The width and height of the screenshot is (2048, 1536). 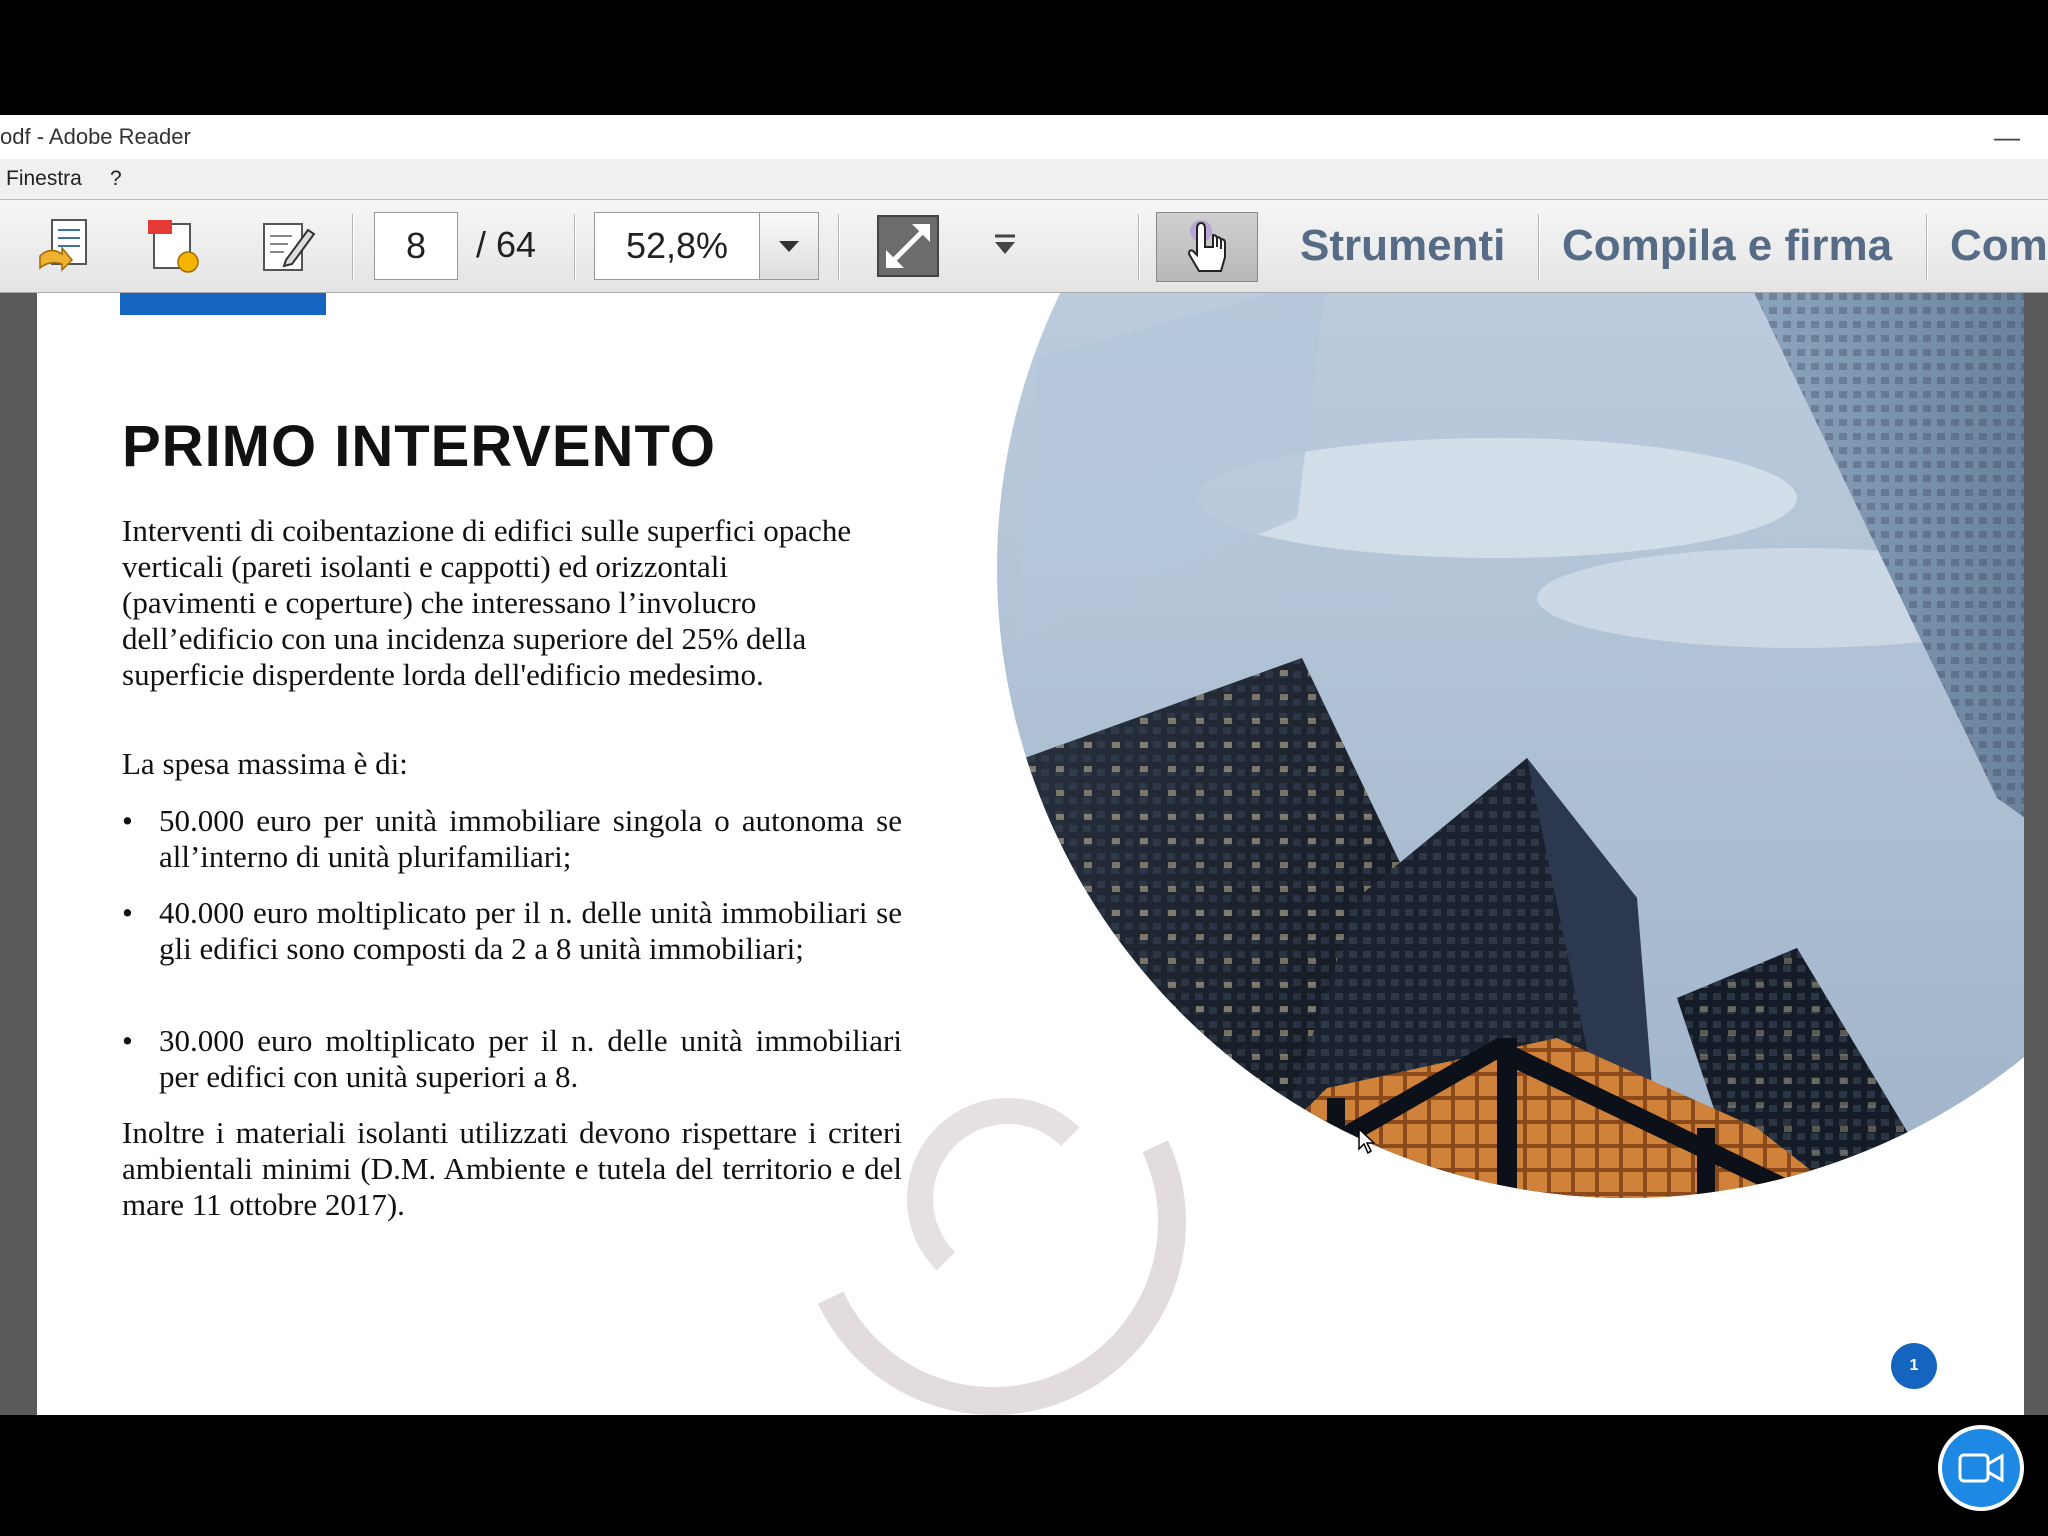 I want to click on touch-hand-icon, so click(x=1206, y=246).